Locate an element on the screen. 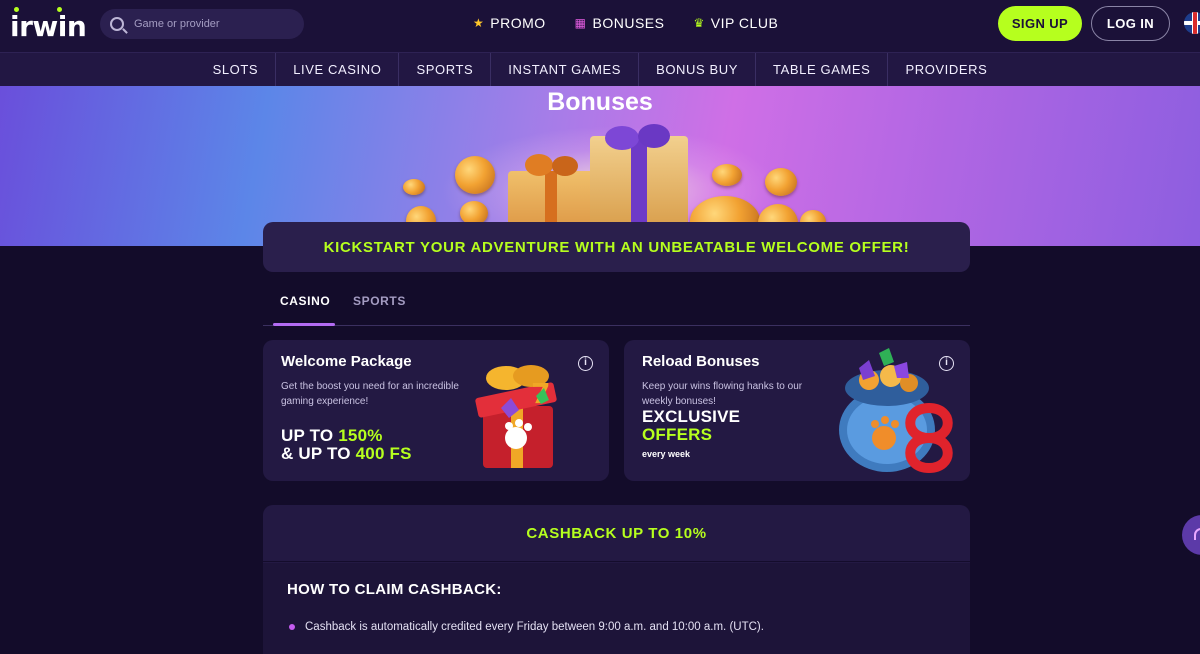 The image size is (1200, 654). search-input is located at coordinates (209, 24).